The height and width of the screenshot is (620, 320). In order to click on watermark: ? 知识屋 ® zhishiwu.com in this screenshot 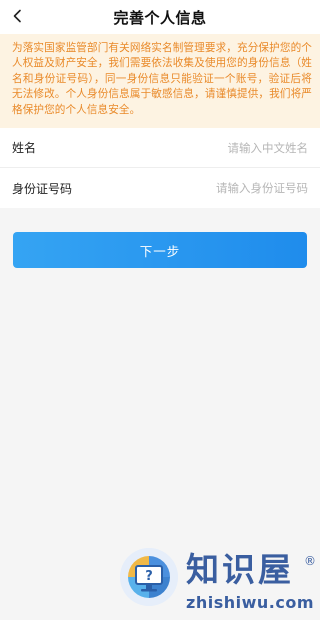, I will do `click(220, 583)`.